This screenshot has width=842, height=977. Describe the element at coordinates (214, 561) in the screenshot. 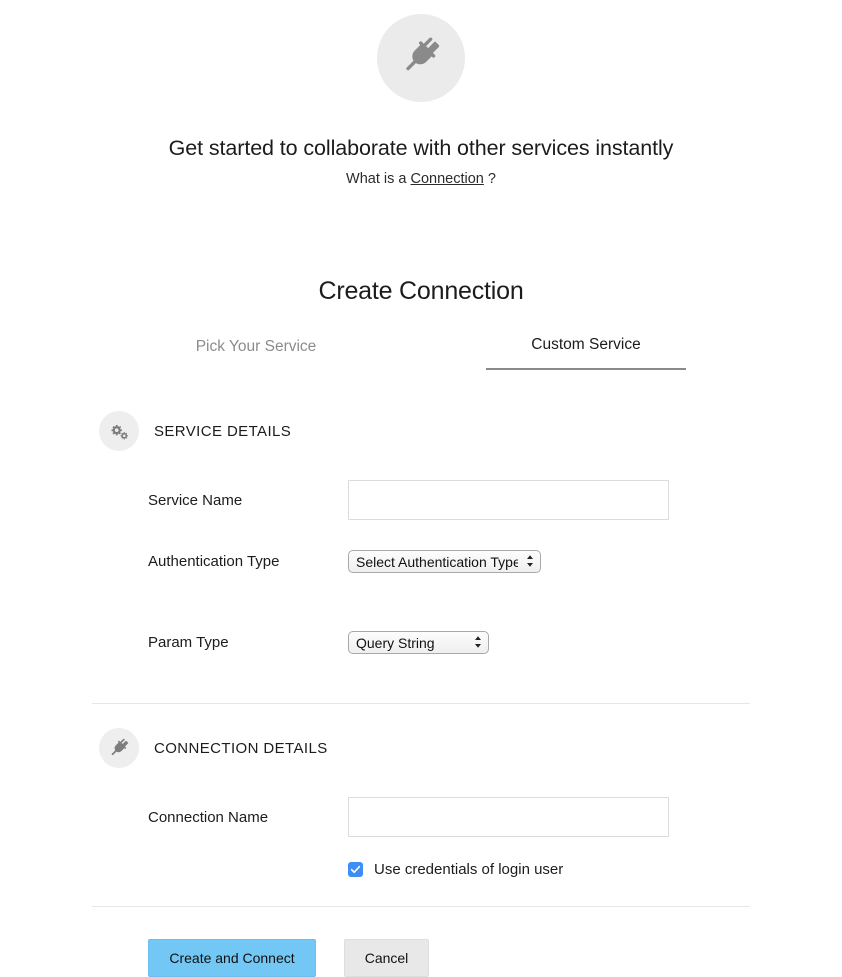

I see `authentication-type-label: Authentication Type` at that location.